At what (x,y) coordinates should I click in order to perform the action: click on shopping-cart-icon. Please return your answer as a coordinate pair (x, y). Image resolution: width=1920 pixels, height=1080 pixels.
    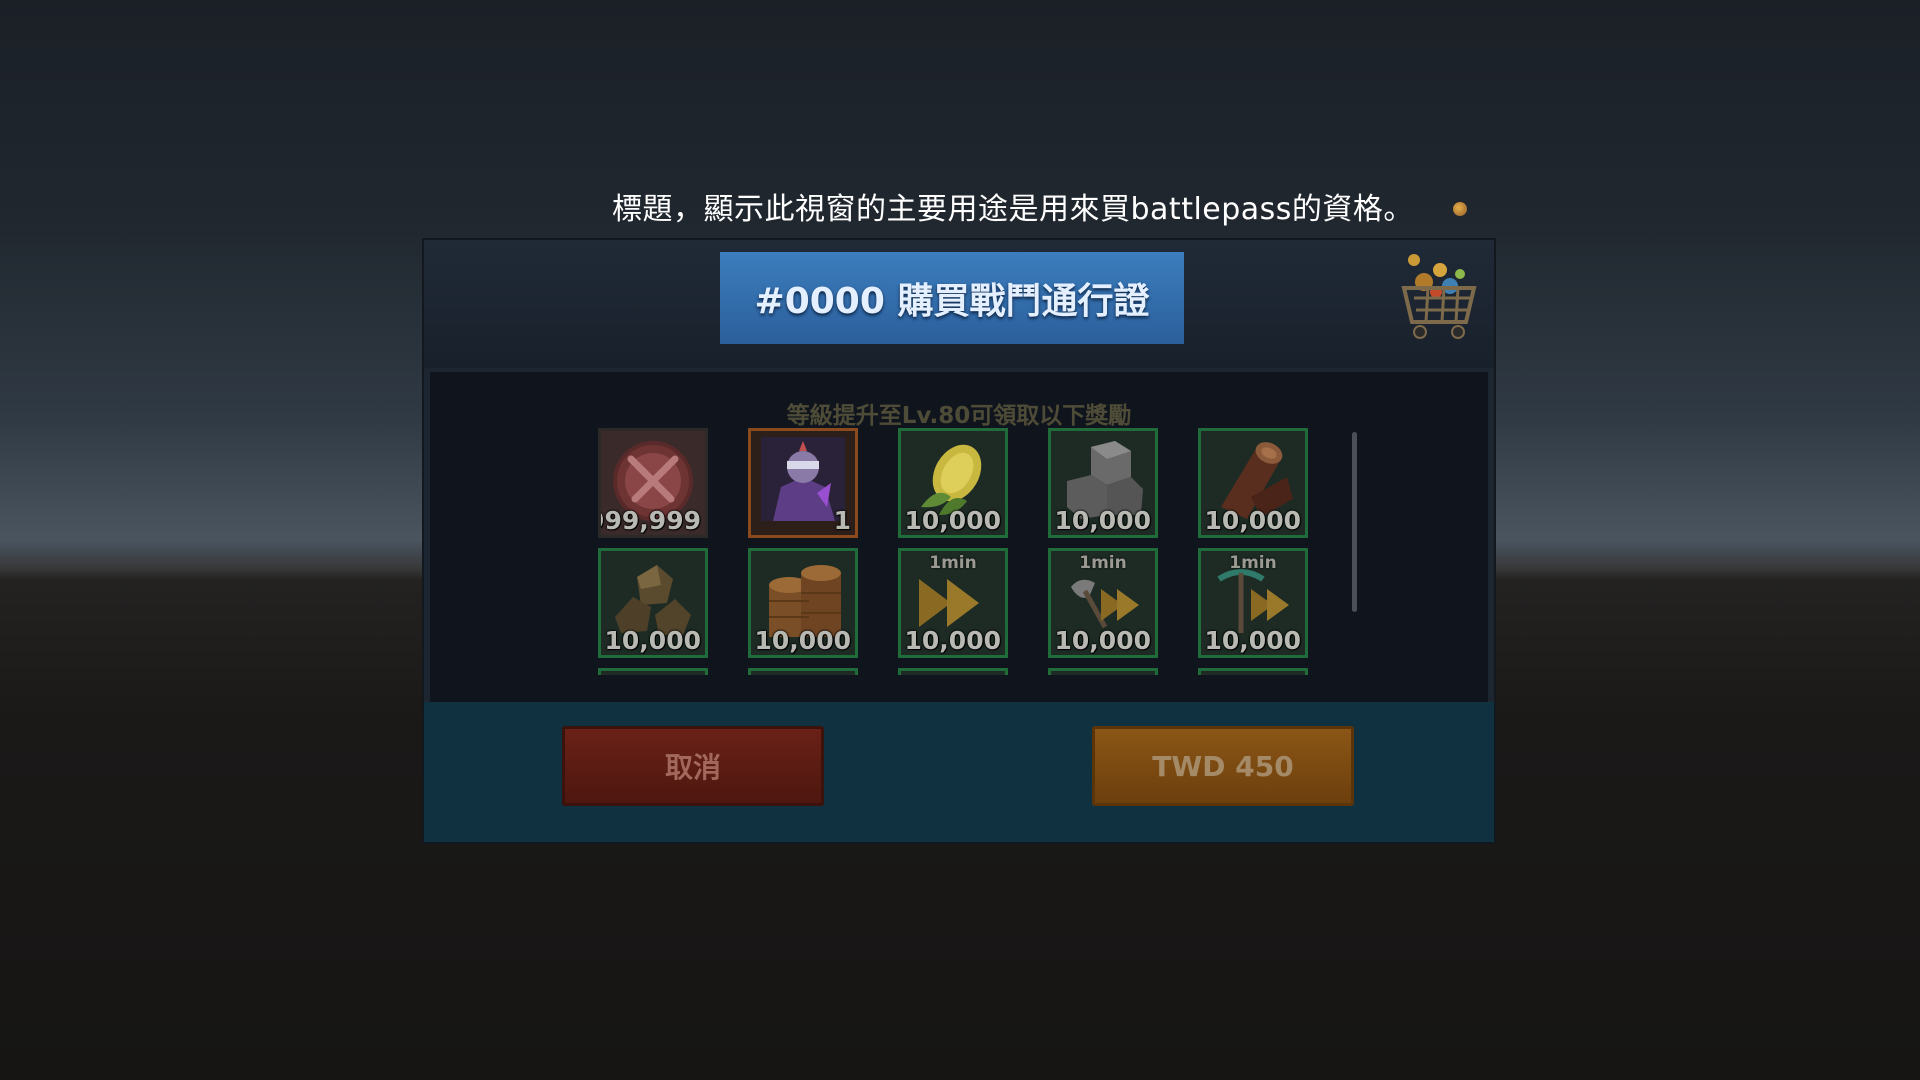
    Looking at the image, I should click on (1440, 298).